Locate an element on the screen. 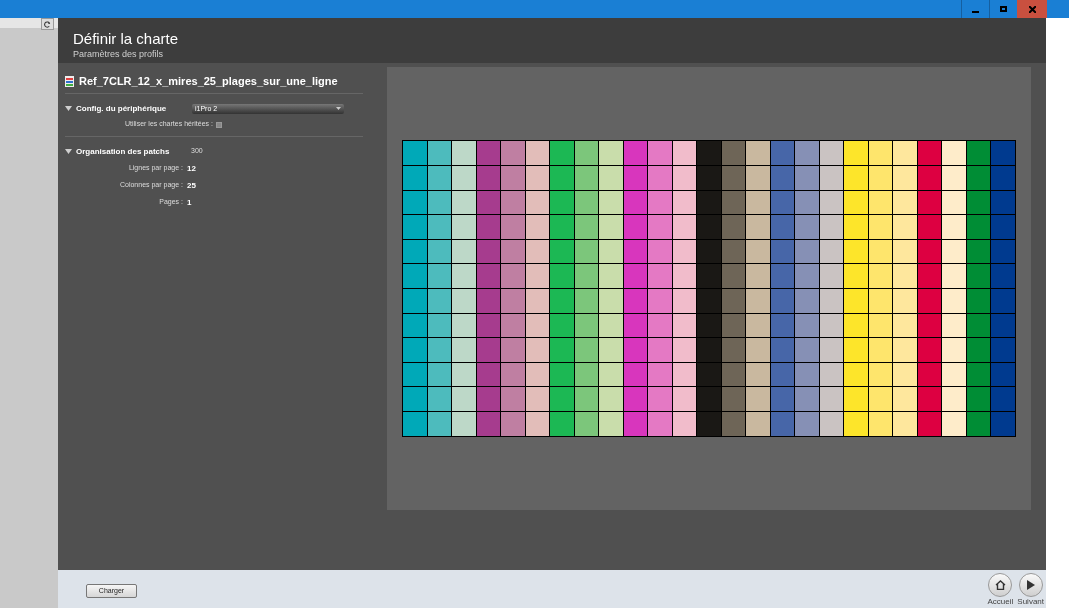 This screenshot has height=608, width=1069. field-value: 1 is located at coordinates (189, 202).